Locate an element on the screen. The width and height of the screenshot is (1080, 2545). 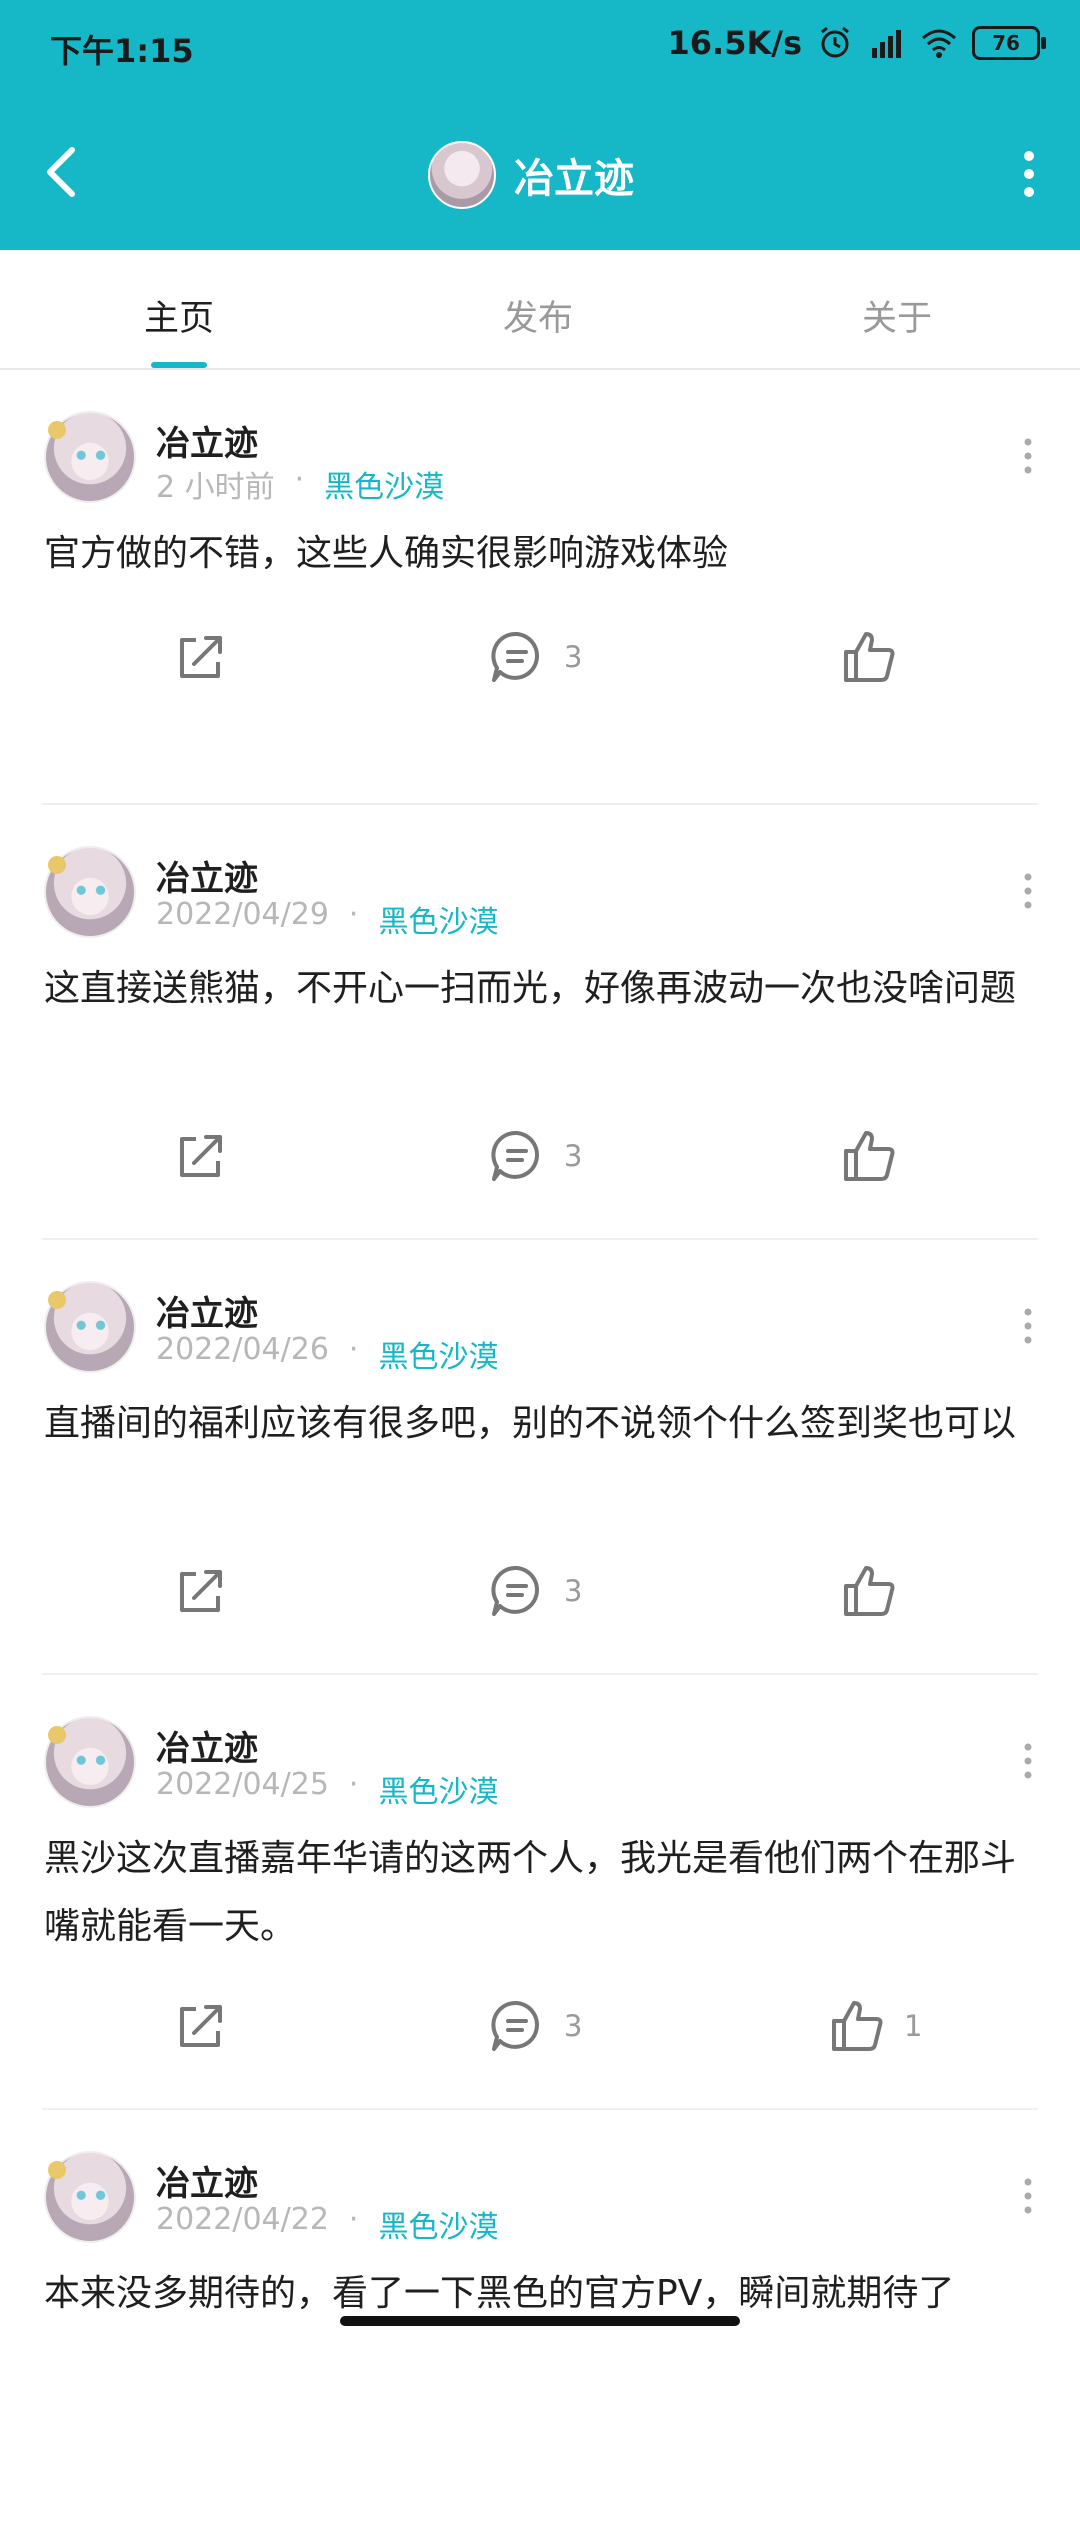
profile-title: 冶立迹 is located at coordinates (531, 175).